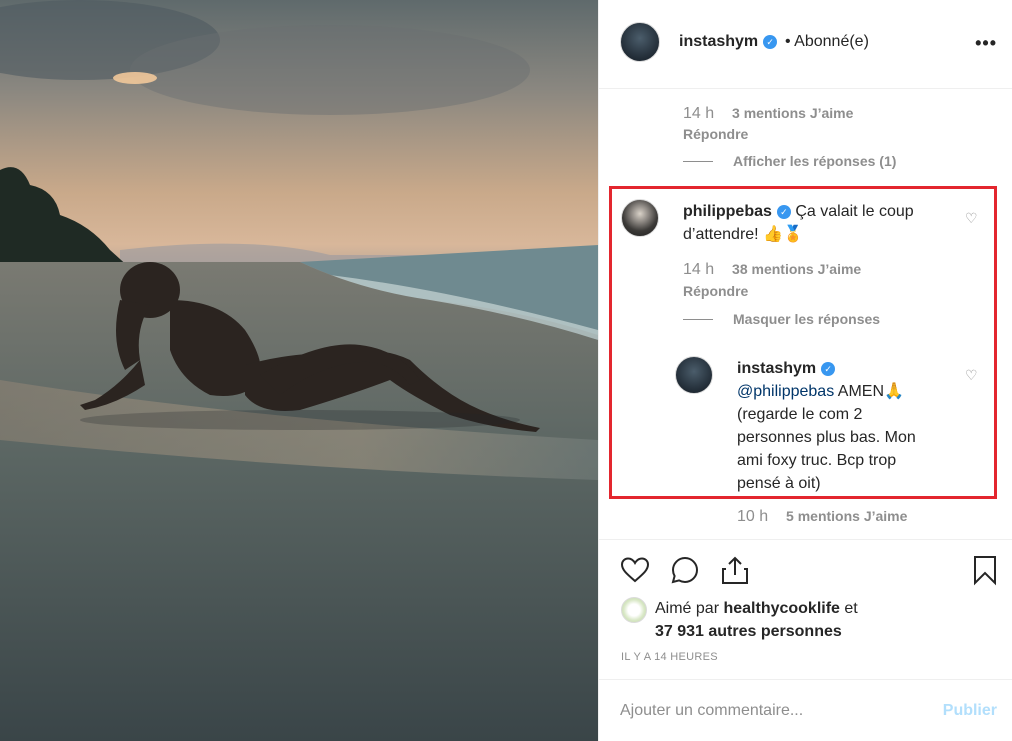 Image resolution: width=1012 pixels, height=741 pixels. I want to click on liker-avatar, so click(634, 610).